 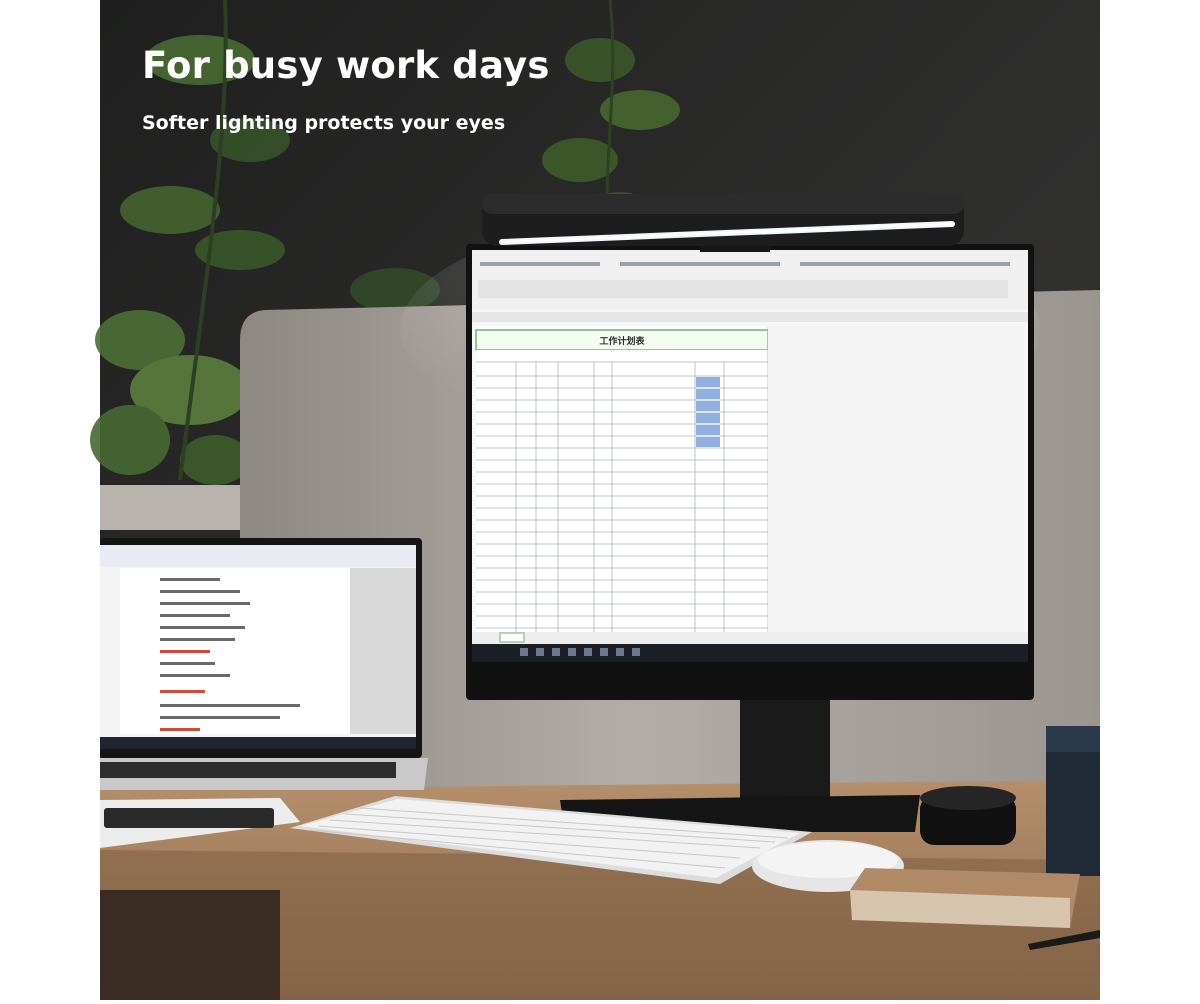 I want to click on speaker-icon, so click(x=968, y=815).